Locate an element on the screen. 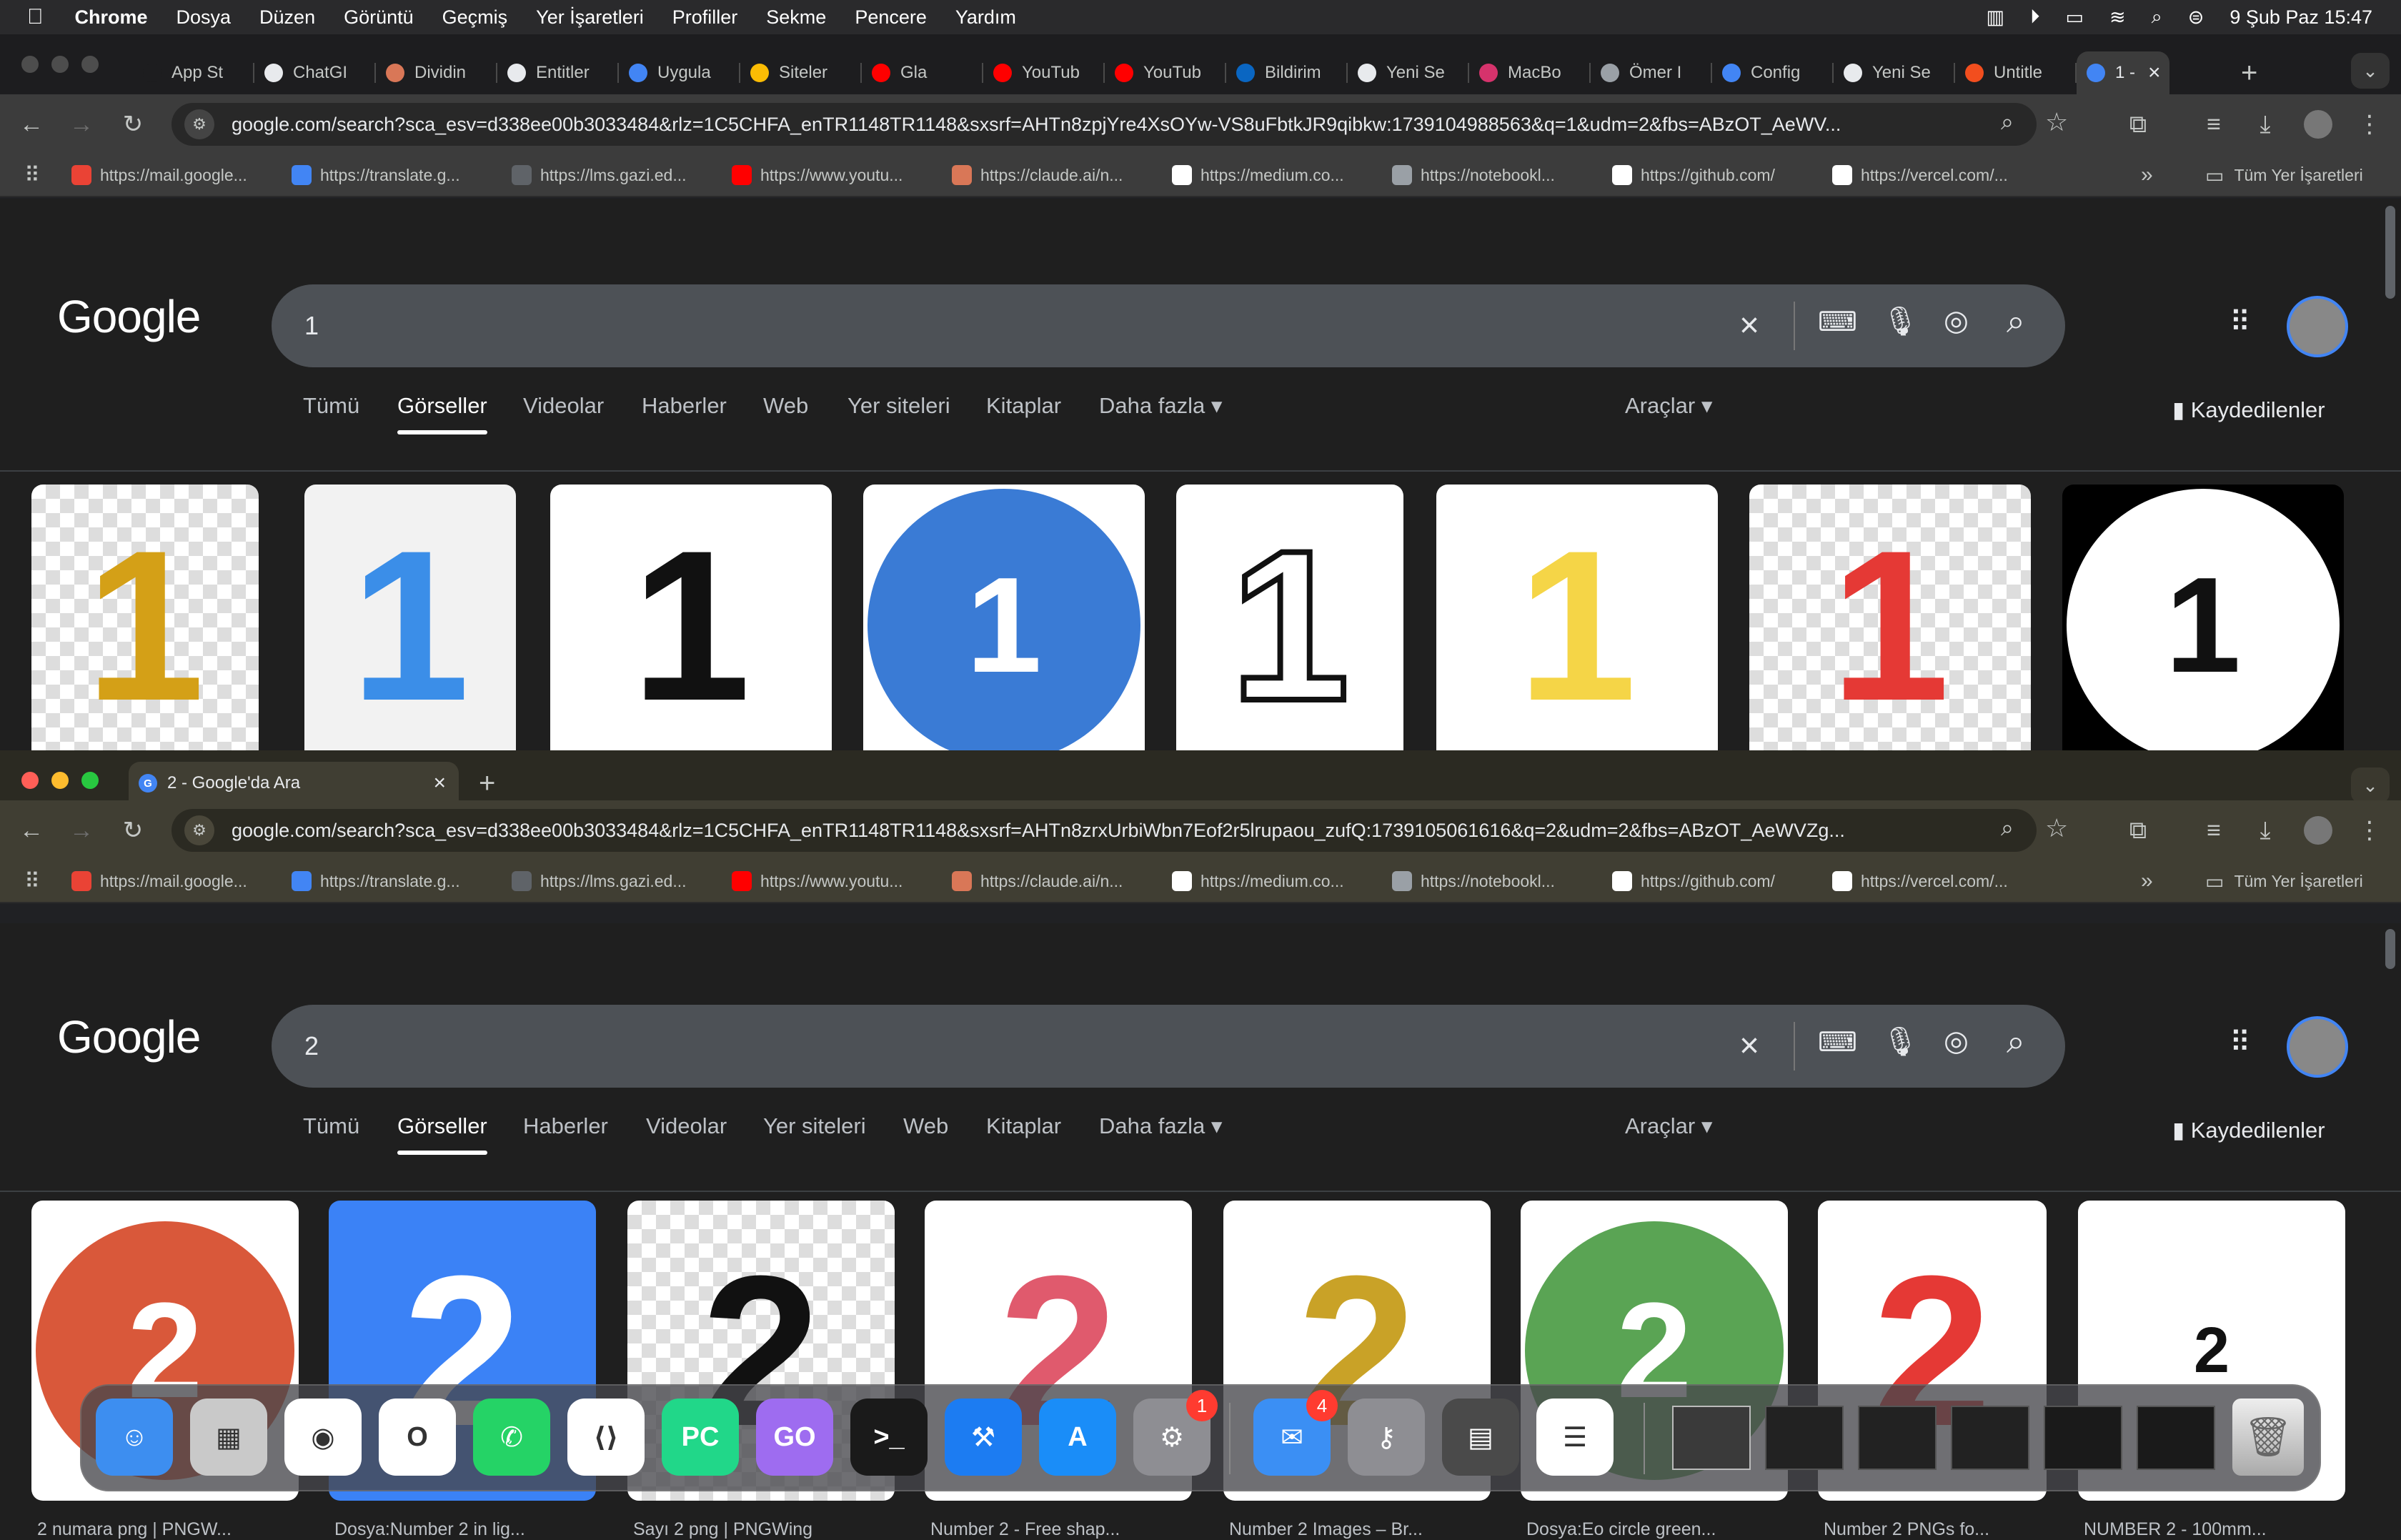  keyboard-icon: ⌨ is located at coordinates (1837, 322).